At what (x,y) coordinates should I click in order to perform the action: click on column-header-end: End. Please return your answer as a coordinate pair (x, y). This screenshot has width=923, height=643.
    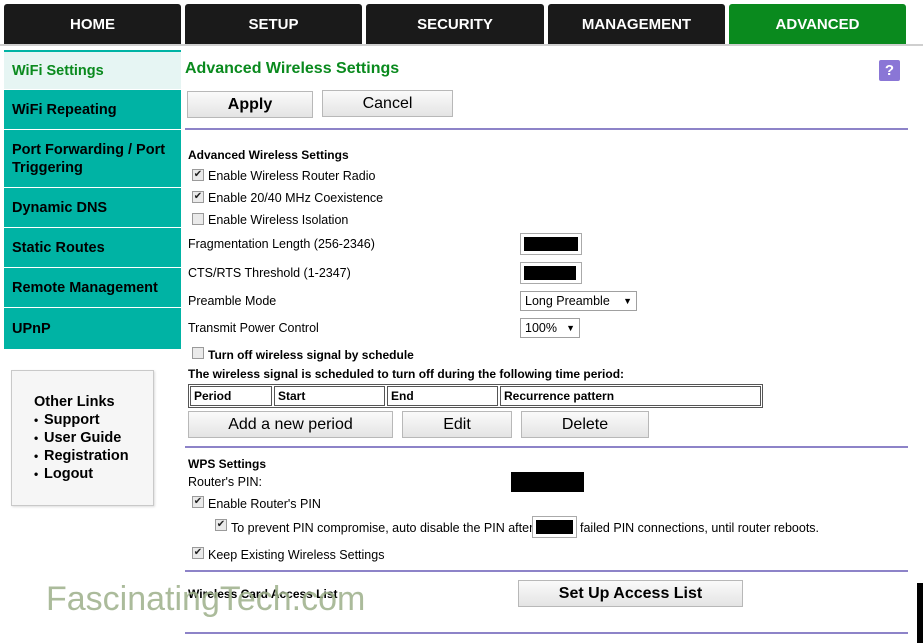
    Looking at the image, I should click on (442, 396).